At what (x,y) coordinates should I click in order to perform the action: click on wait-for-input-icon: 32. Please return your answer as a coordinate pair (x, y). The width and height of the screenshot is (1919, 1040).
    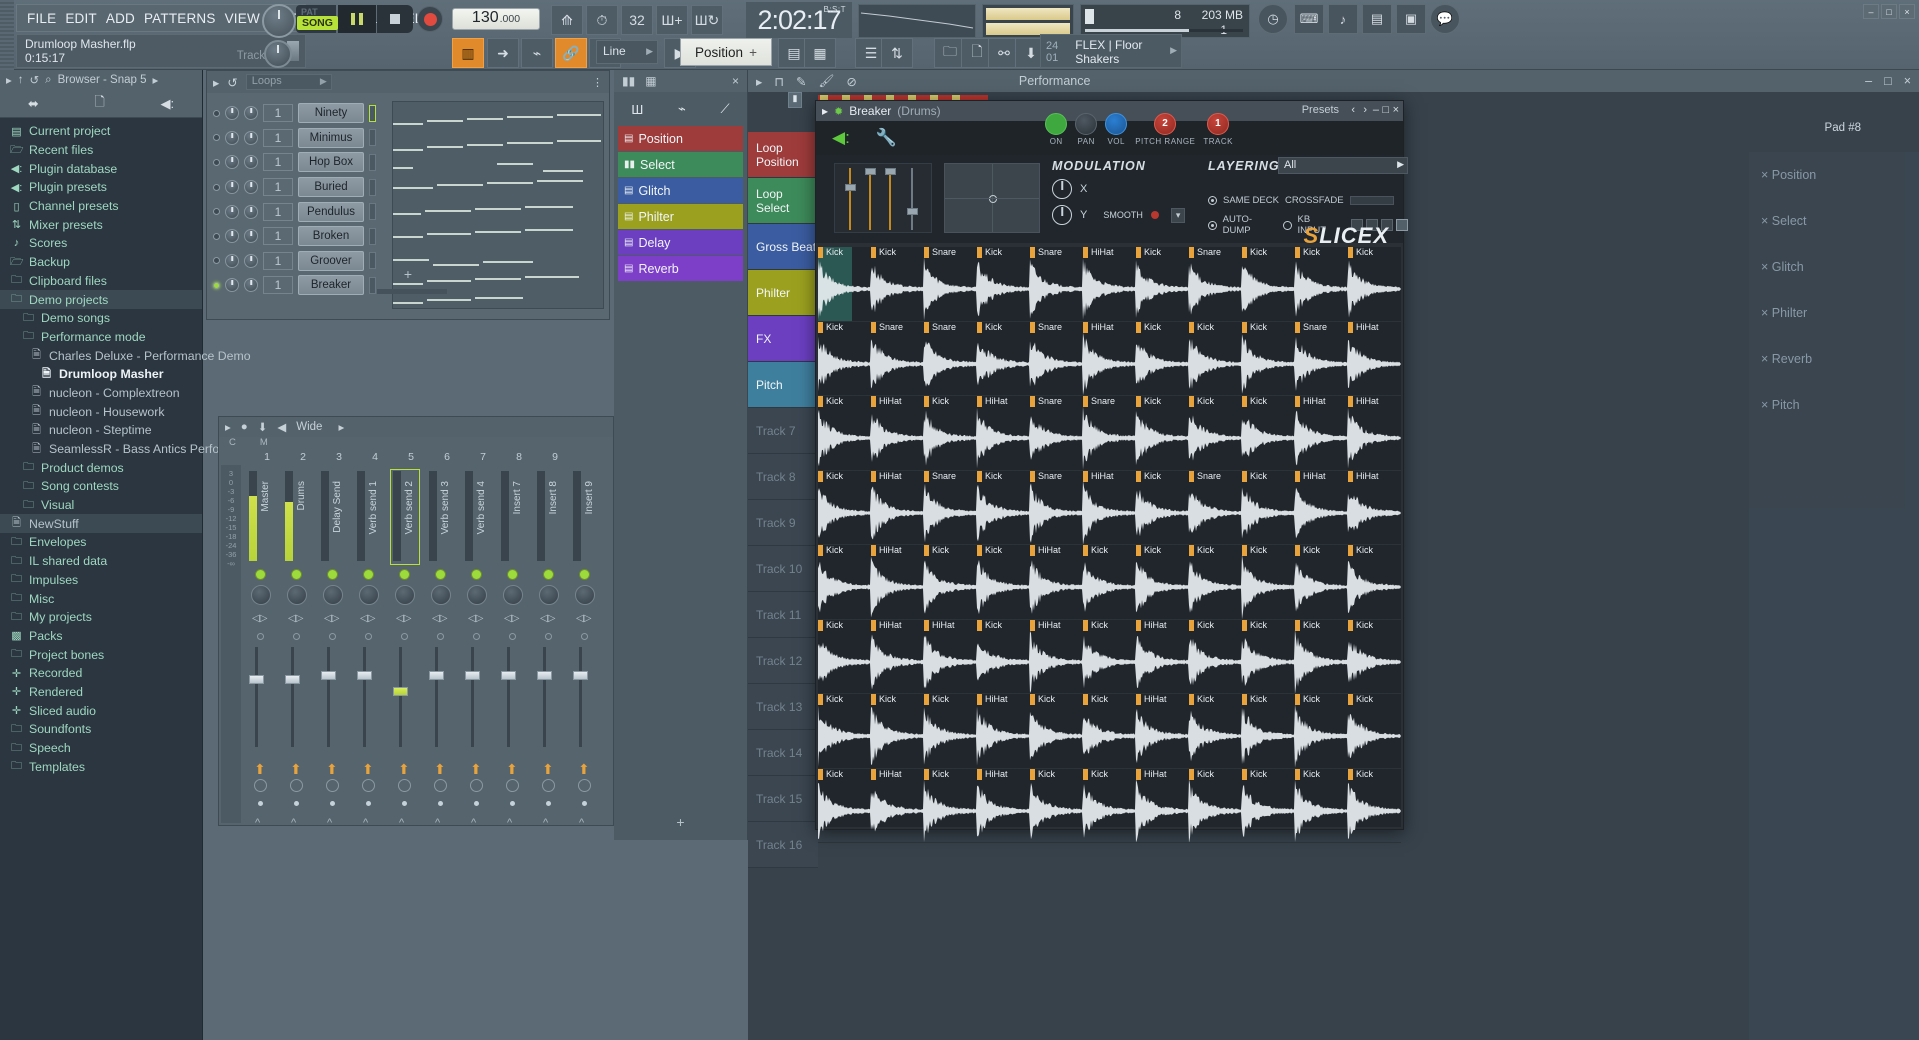
    Looking at the image, I should click on (637, 20).